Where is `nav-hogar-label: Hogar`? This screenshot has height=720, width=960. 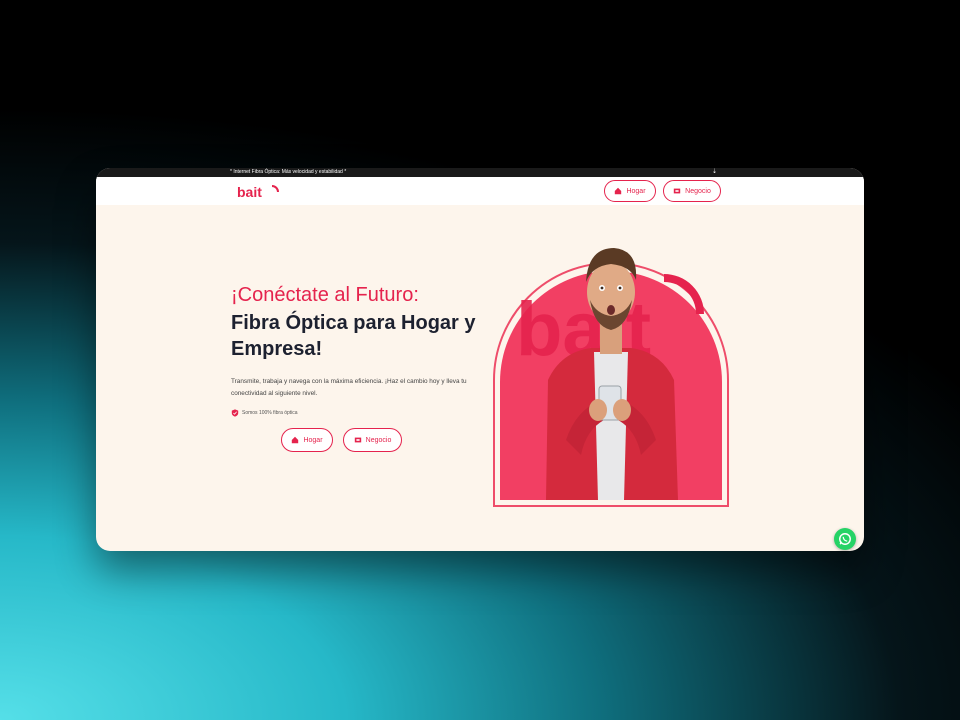
nav-hogar-label: Hogar is located at coordinates (636, 191).